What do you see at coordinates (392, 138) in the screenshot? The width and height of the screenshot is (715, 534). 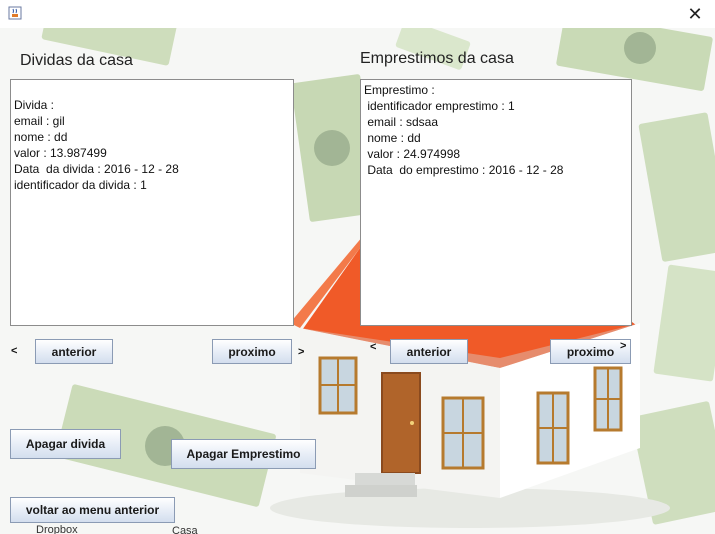 I see `emprestimos-line: nome : dd` at bounding box center [392, 138].